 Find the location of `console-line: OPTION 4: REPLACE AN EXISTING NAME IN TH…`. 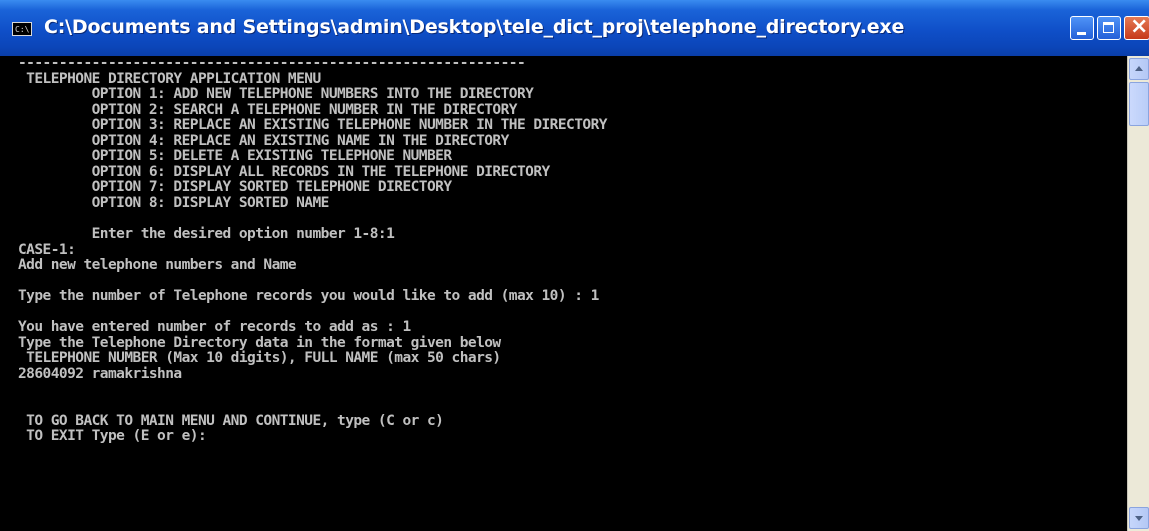

console-line: OPTION 4: REPLACE AN EXISTING NAME IN TH… is located at coordinates (264, 140).